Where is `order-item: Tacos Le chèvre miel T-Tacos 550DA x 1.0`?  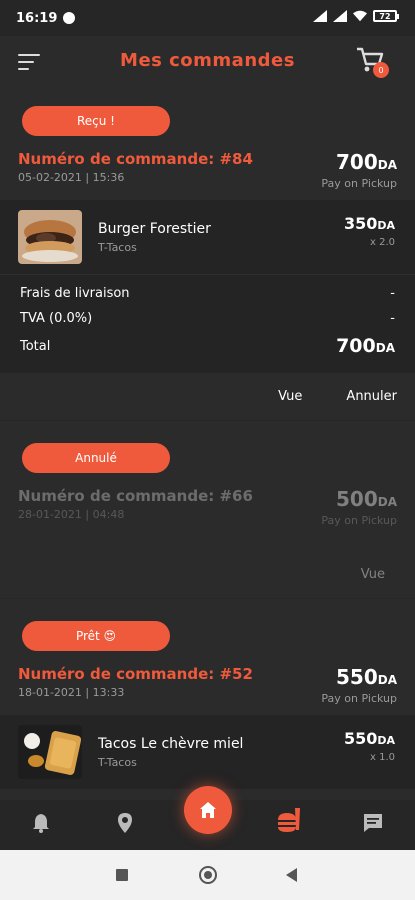 order-item: Tacos Le chèvre miel T-Tacos 550DA x 1.0 is located at coordinates (207, 752).